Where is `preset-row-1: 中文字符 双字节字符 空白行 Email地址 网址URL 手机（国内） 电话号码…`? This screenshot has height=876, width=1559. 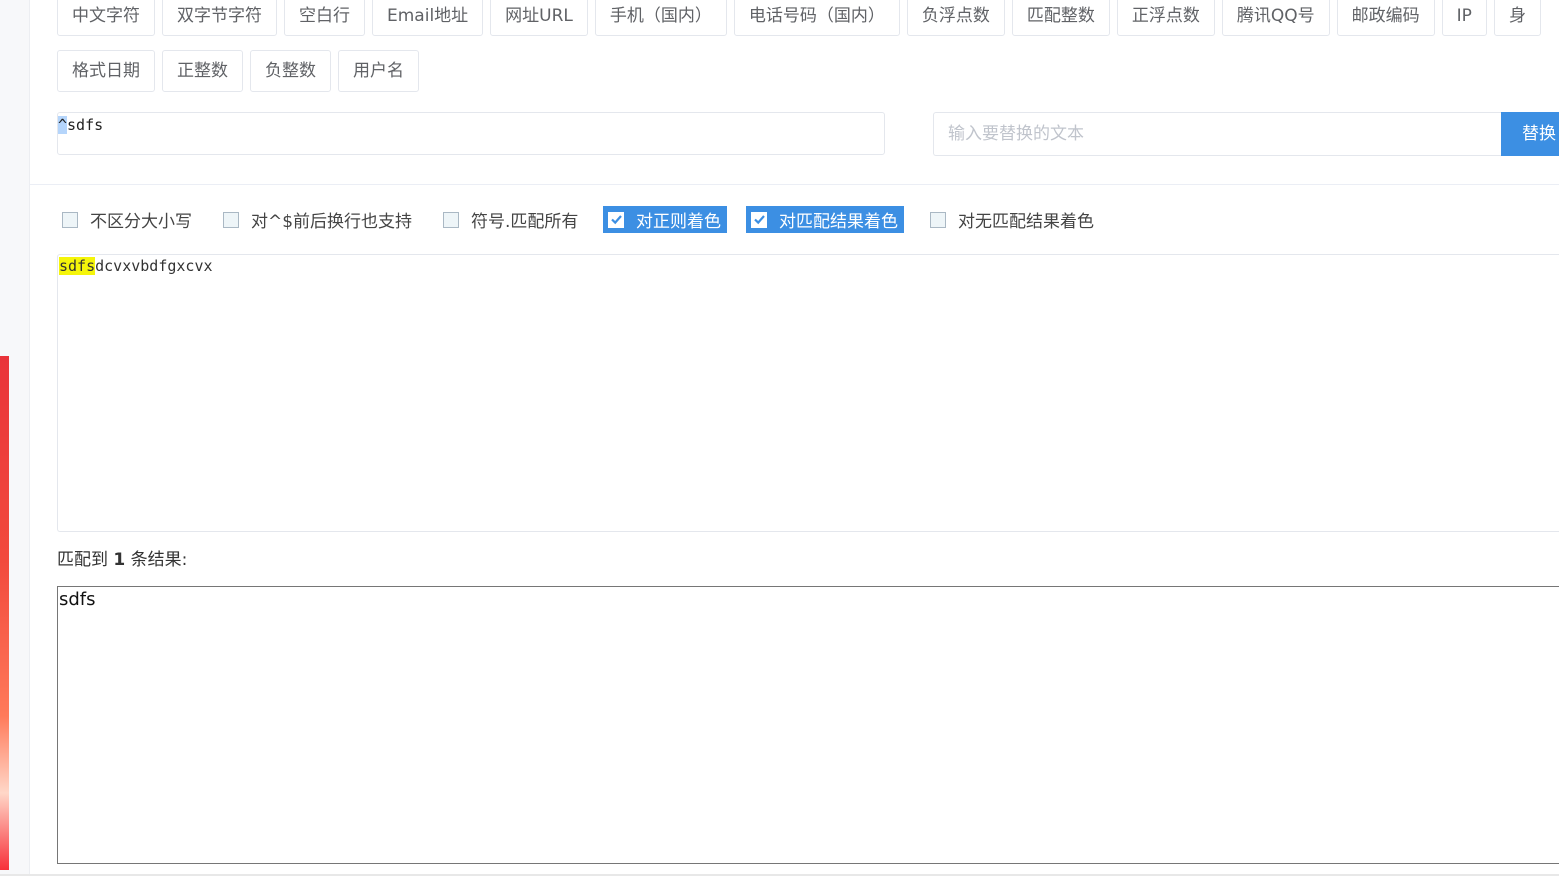 preset-row-1: 中文字符 双字节字符 空白行 Email地址 网址URL 手机（国内） 电话号码… is located at coordinates (799, 18).